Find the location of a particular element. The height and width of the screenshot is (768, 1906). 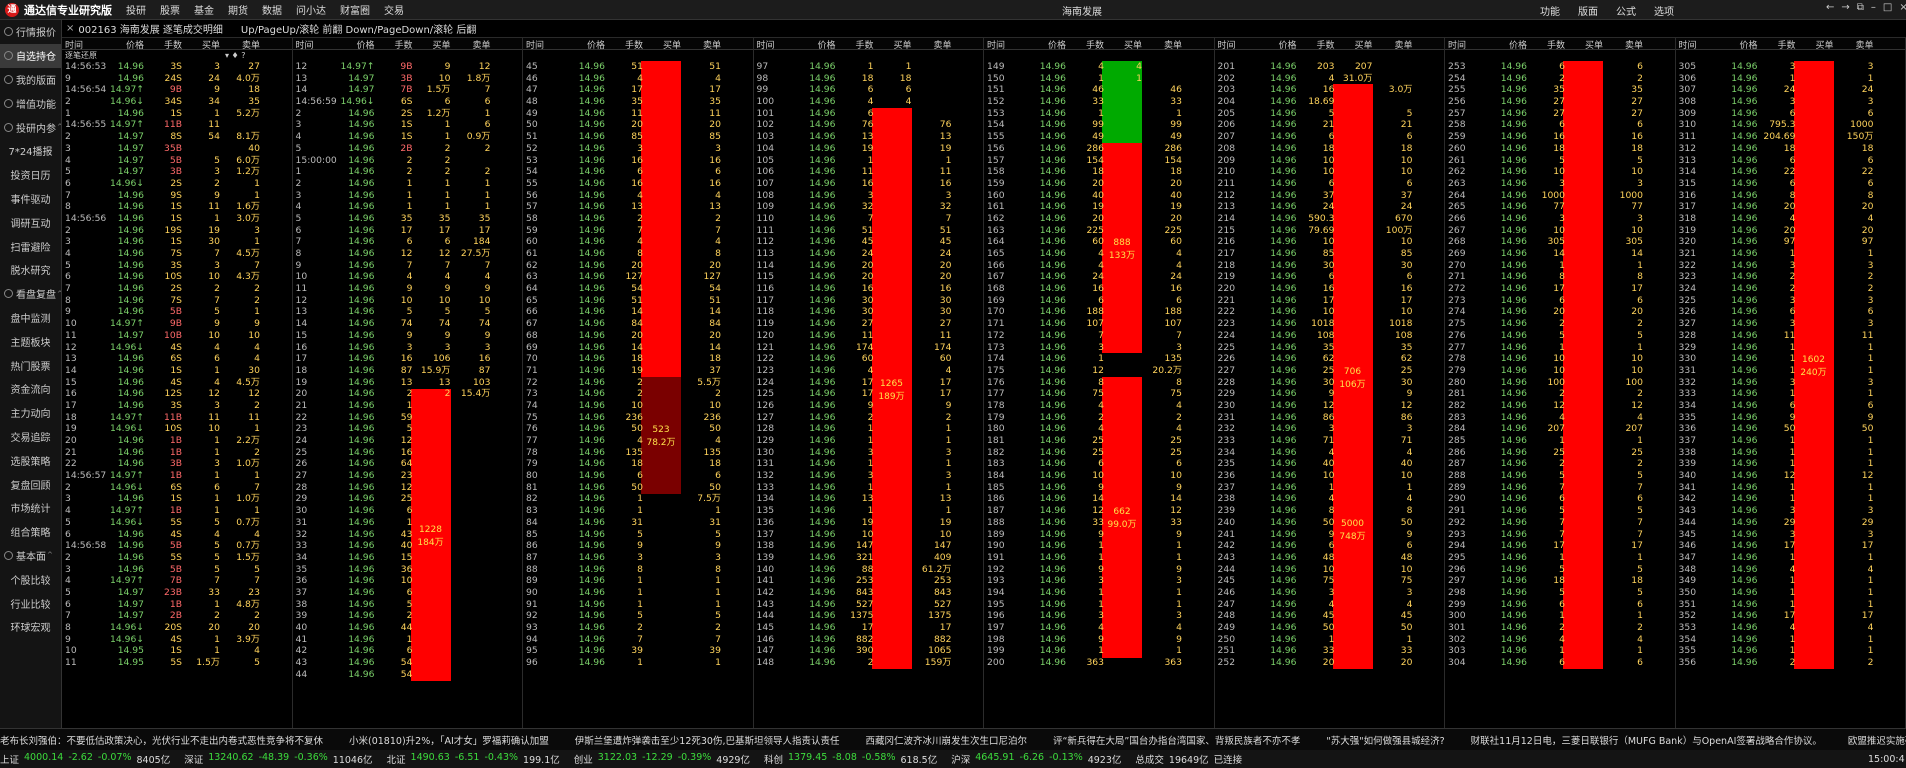

cell-sell: 6 is located at coordinates (1640, 499).